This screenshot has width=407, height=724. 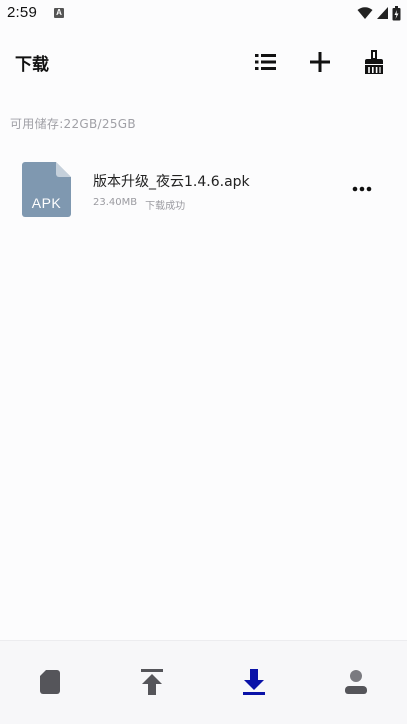 I want to click on upload-icon, so click(x=152, y=682).